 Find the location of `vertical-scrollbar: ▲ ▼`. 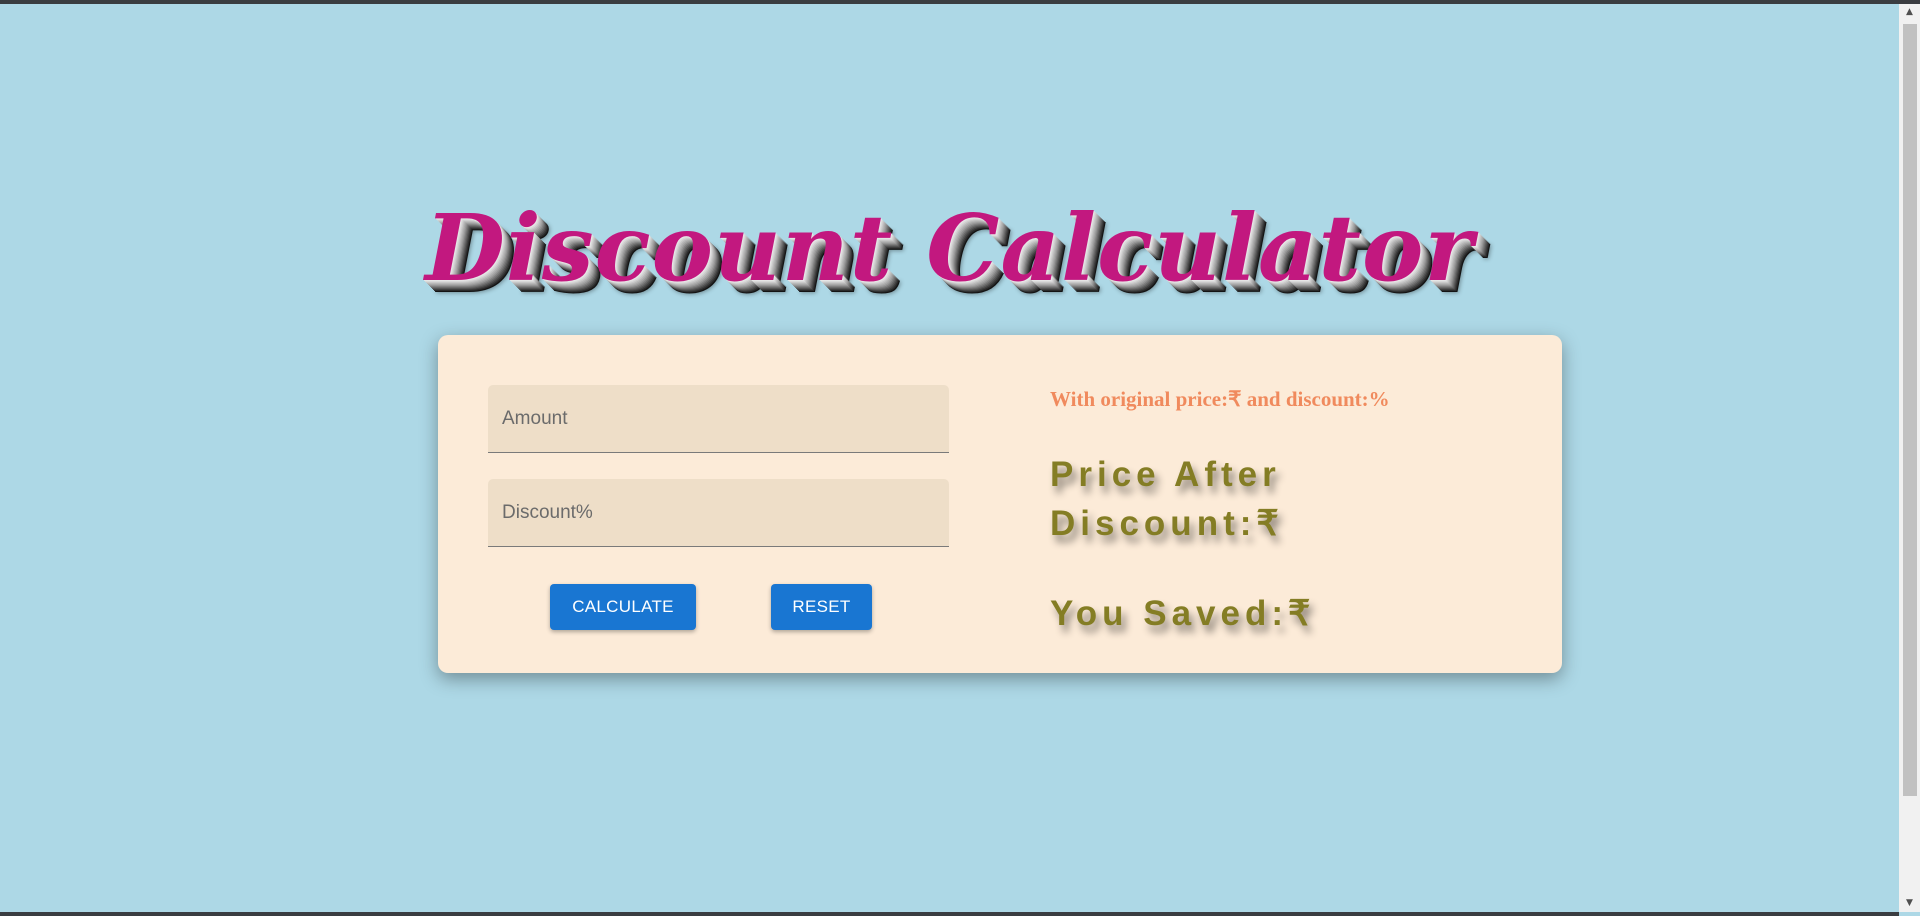

vertical-scrollbar: ▲ ▼ is located at coordinates (1909, 458).